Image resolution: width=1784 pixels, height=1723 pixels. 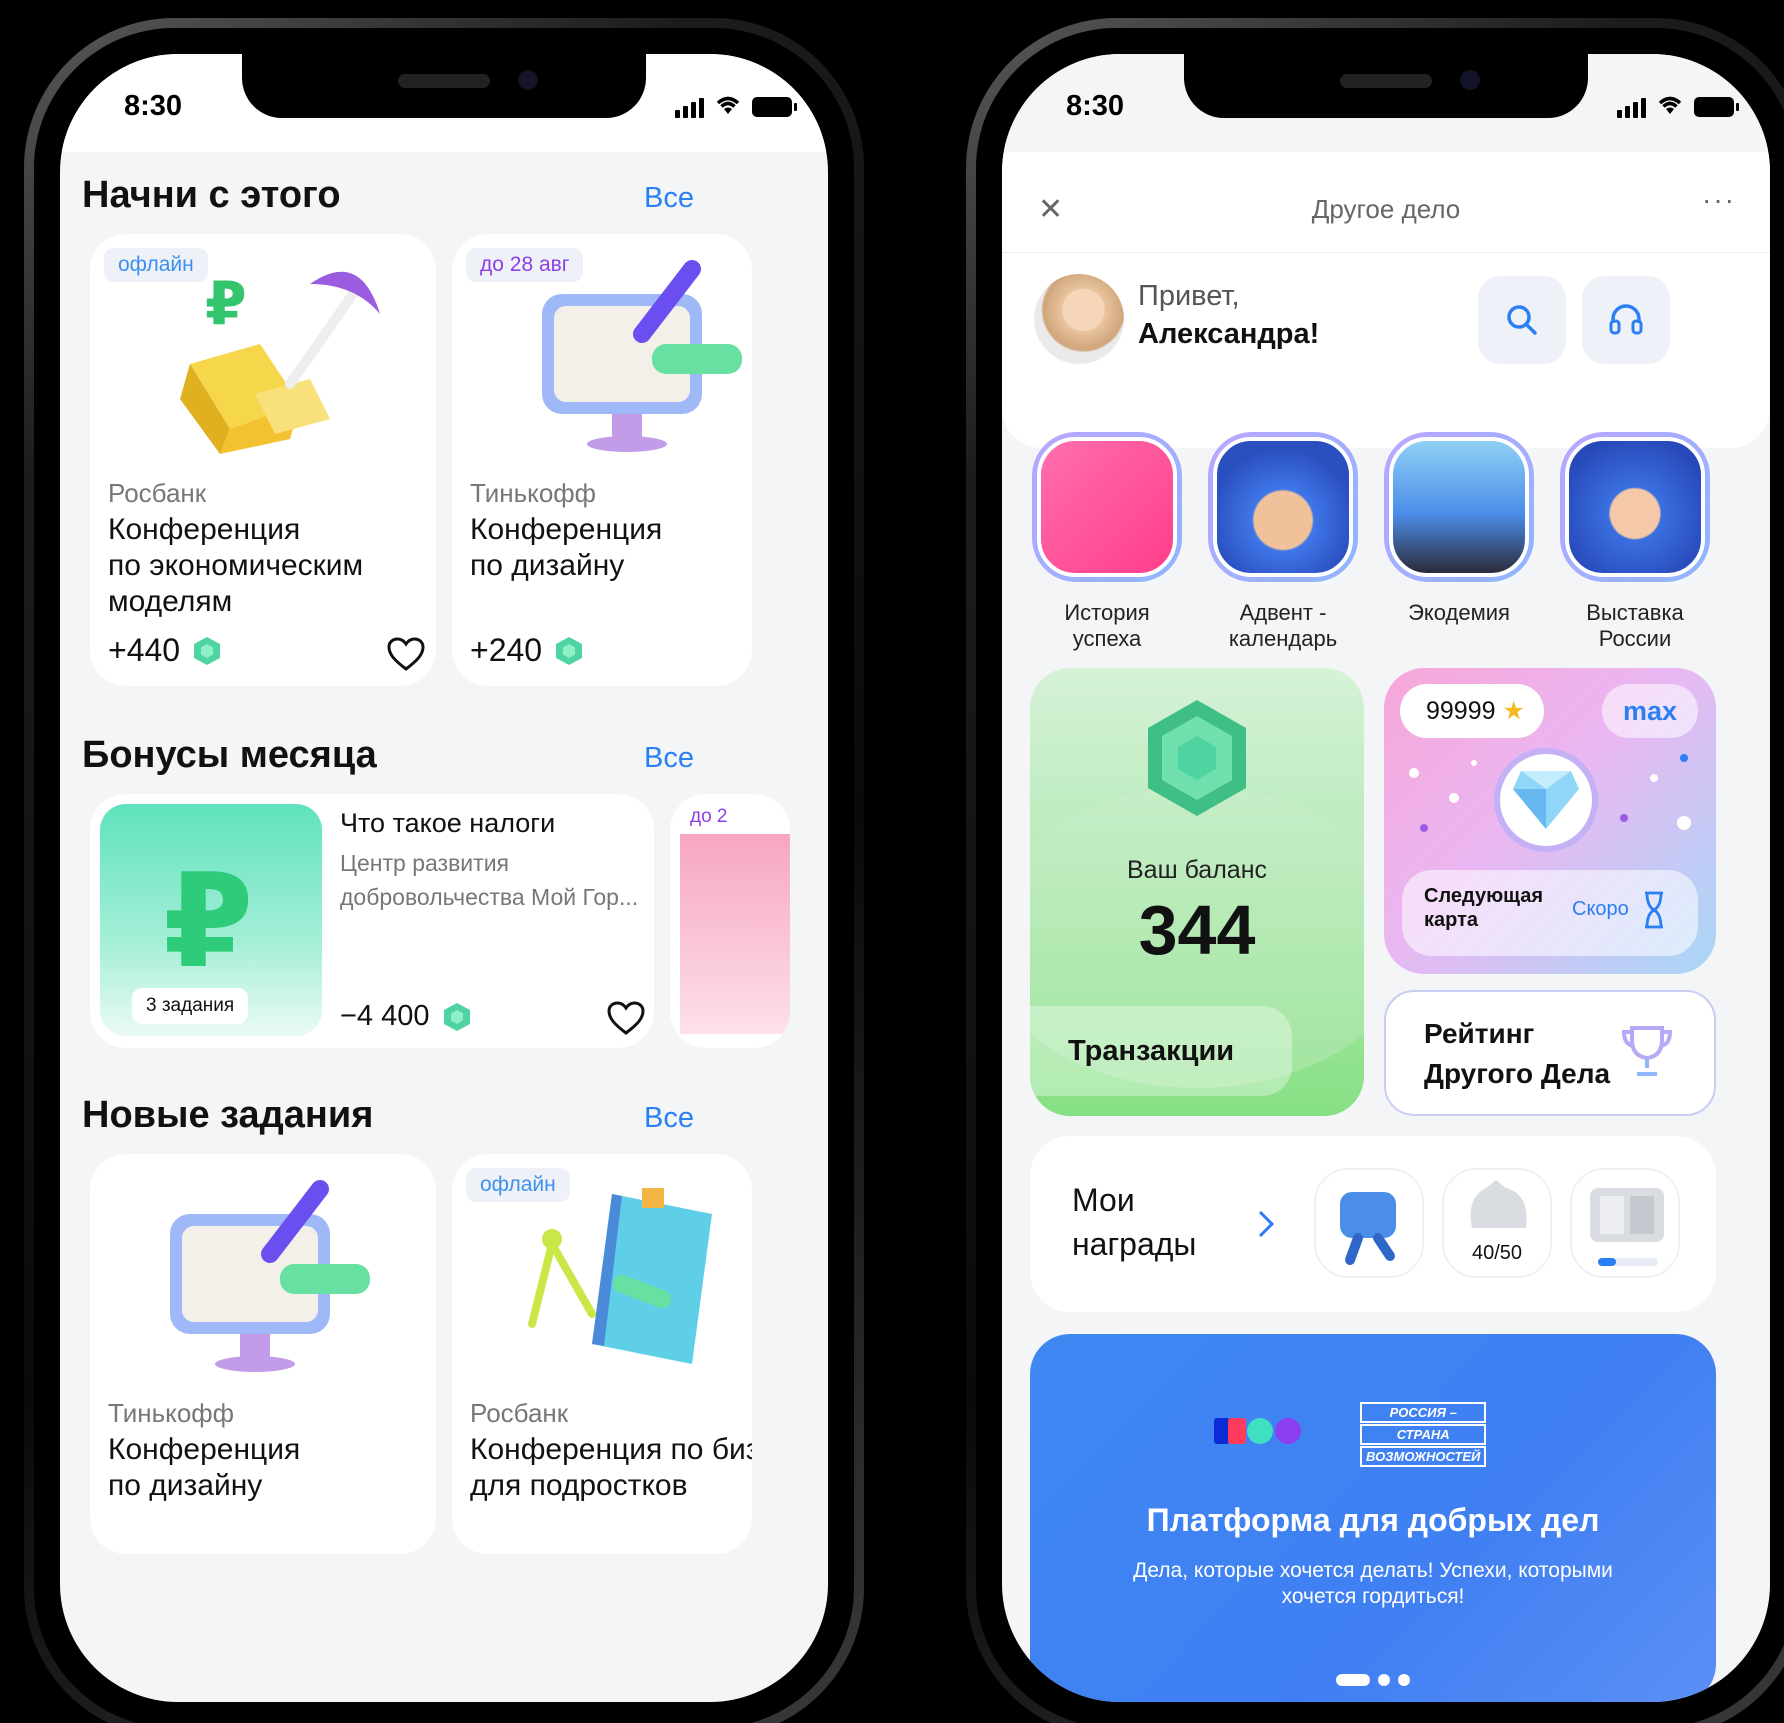 What do you see at coordinates (280, 361) in the screenshot?
I see `gold-pickaxe-icon: ₽` at bounding box center [280, 361].